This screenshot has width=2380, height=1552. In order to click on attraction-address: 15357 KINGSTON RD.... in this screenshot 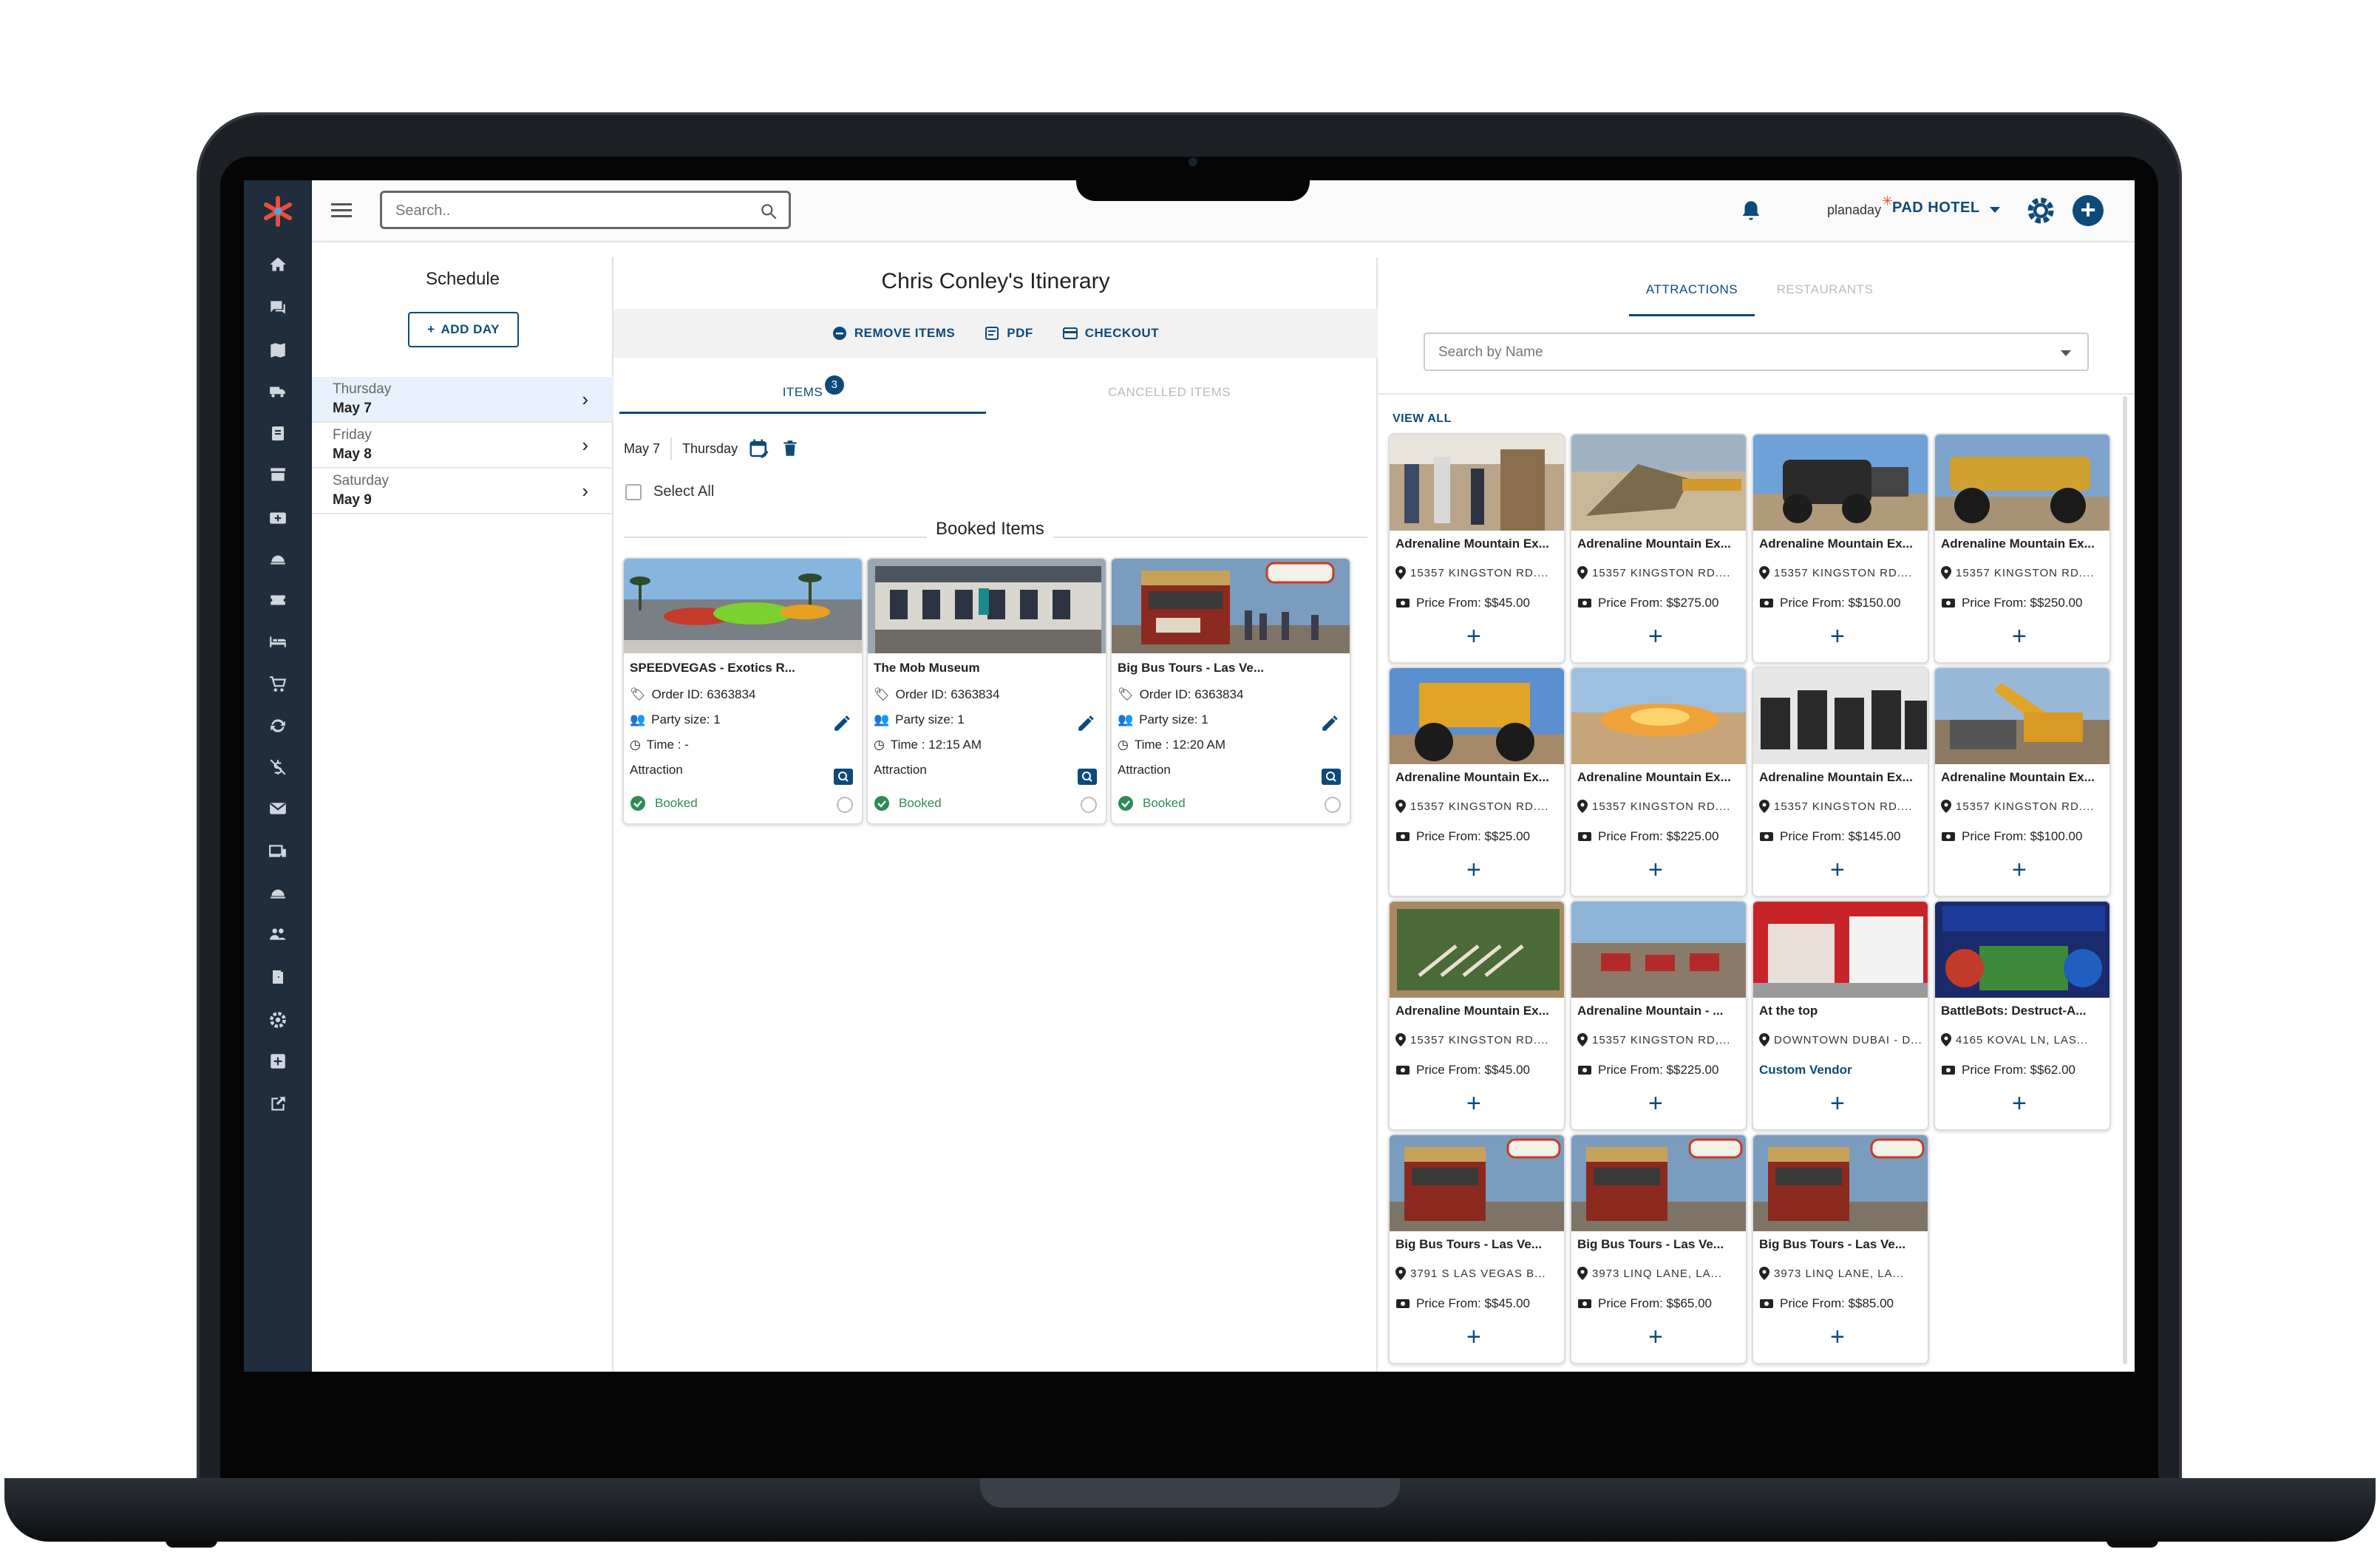, I will do `click(1479, 1039)`.